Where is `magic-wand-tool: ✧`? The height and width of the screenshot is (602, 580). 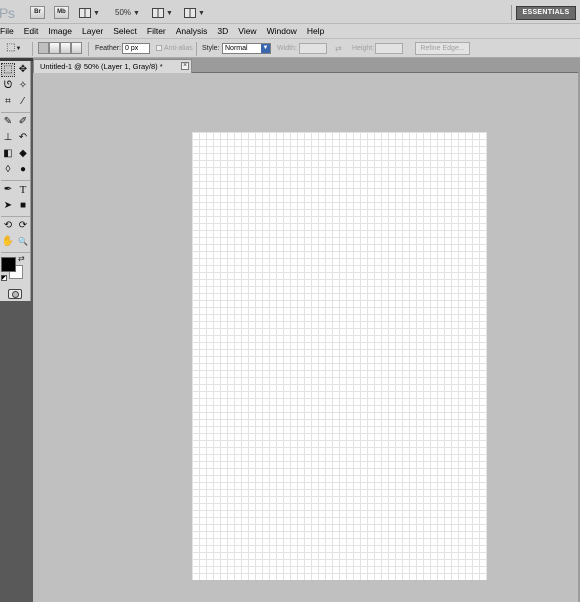
magic-wand-tool: ✧ is located at coordinates (23, 86).